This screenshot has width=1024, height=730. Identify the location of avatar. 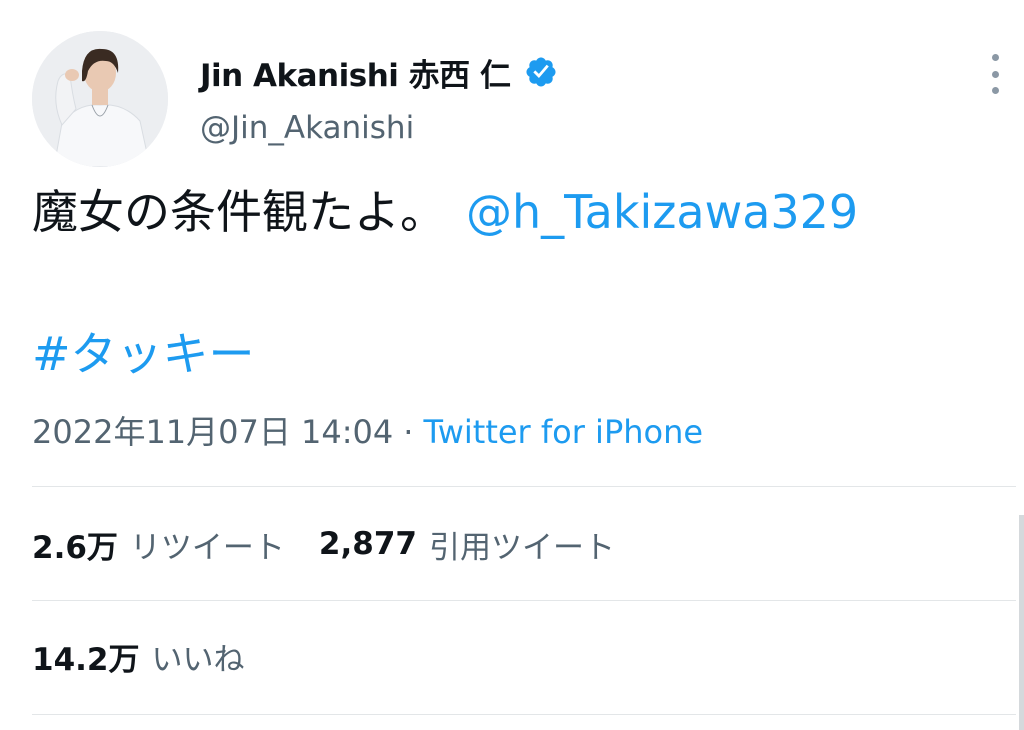
(100, 99).